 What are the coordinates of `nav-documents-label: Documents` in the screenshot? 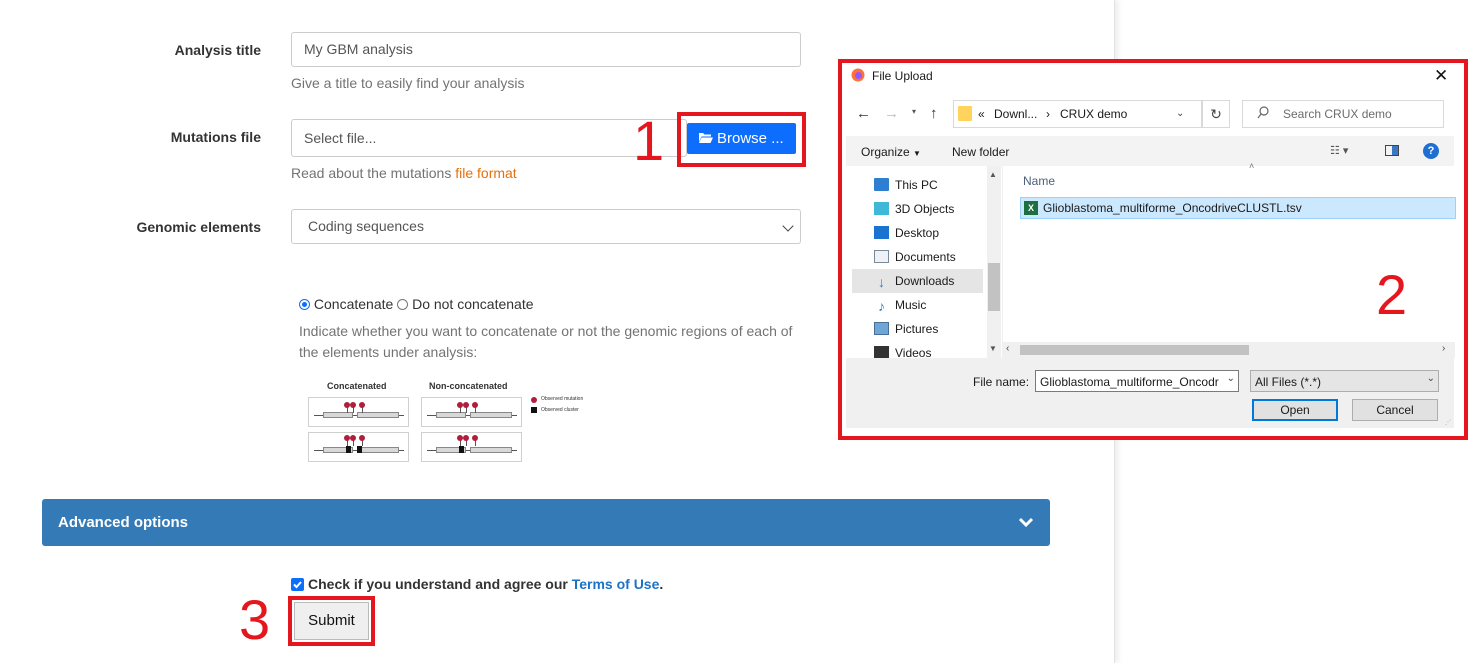 It's located at (925, 257).